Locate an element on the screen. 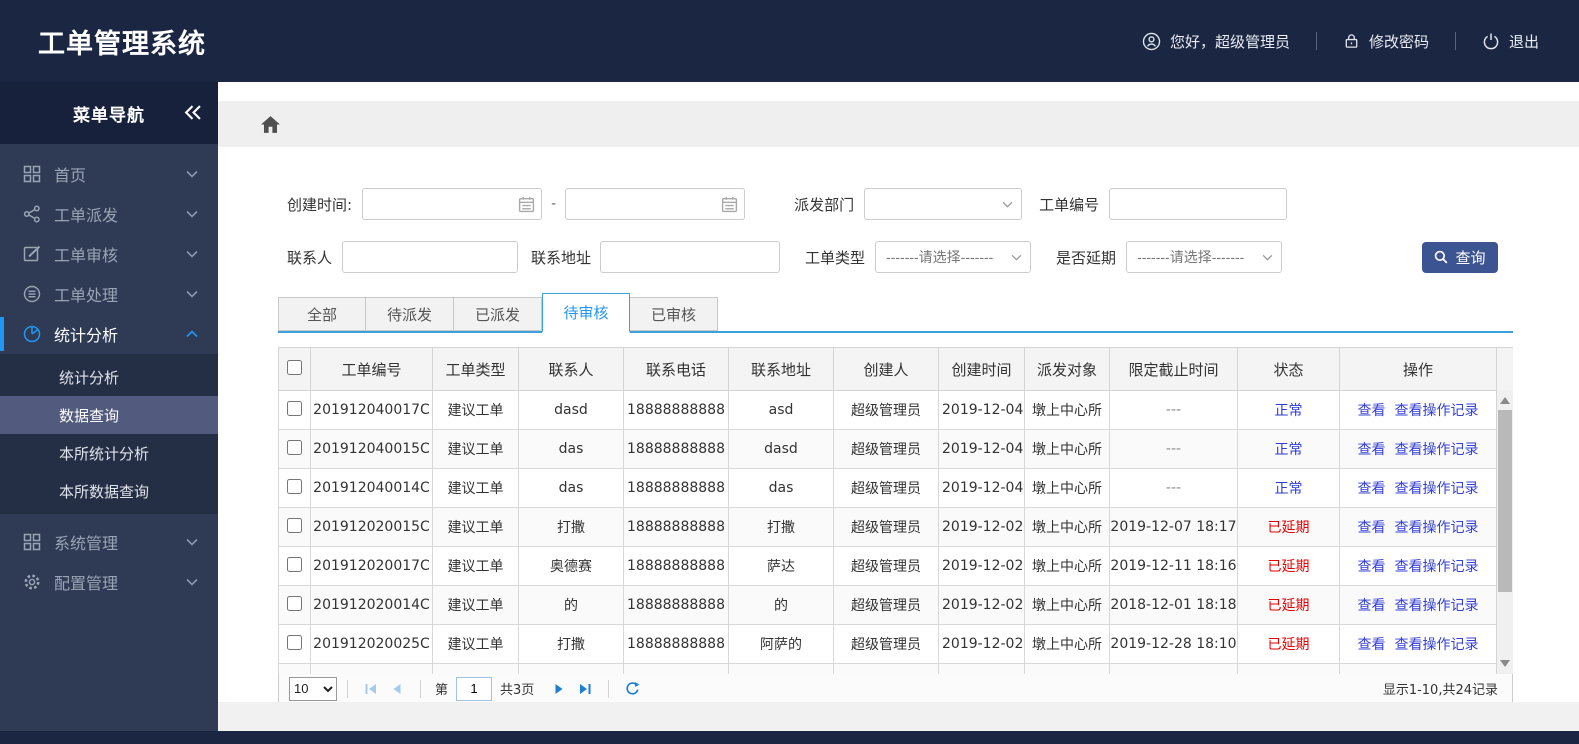 This screenshot has height=744, width=1579. lock-icon is located at coordinates (1351, 41).